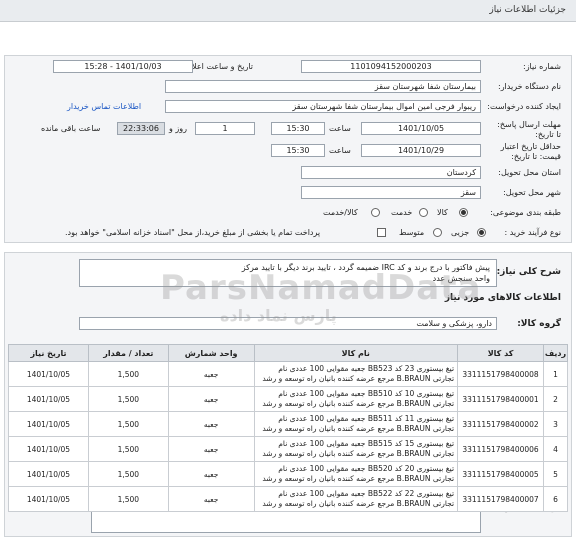 This screenshot has height=557, width=576. I want to click on category-radio-service, so click(423, 212).